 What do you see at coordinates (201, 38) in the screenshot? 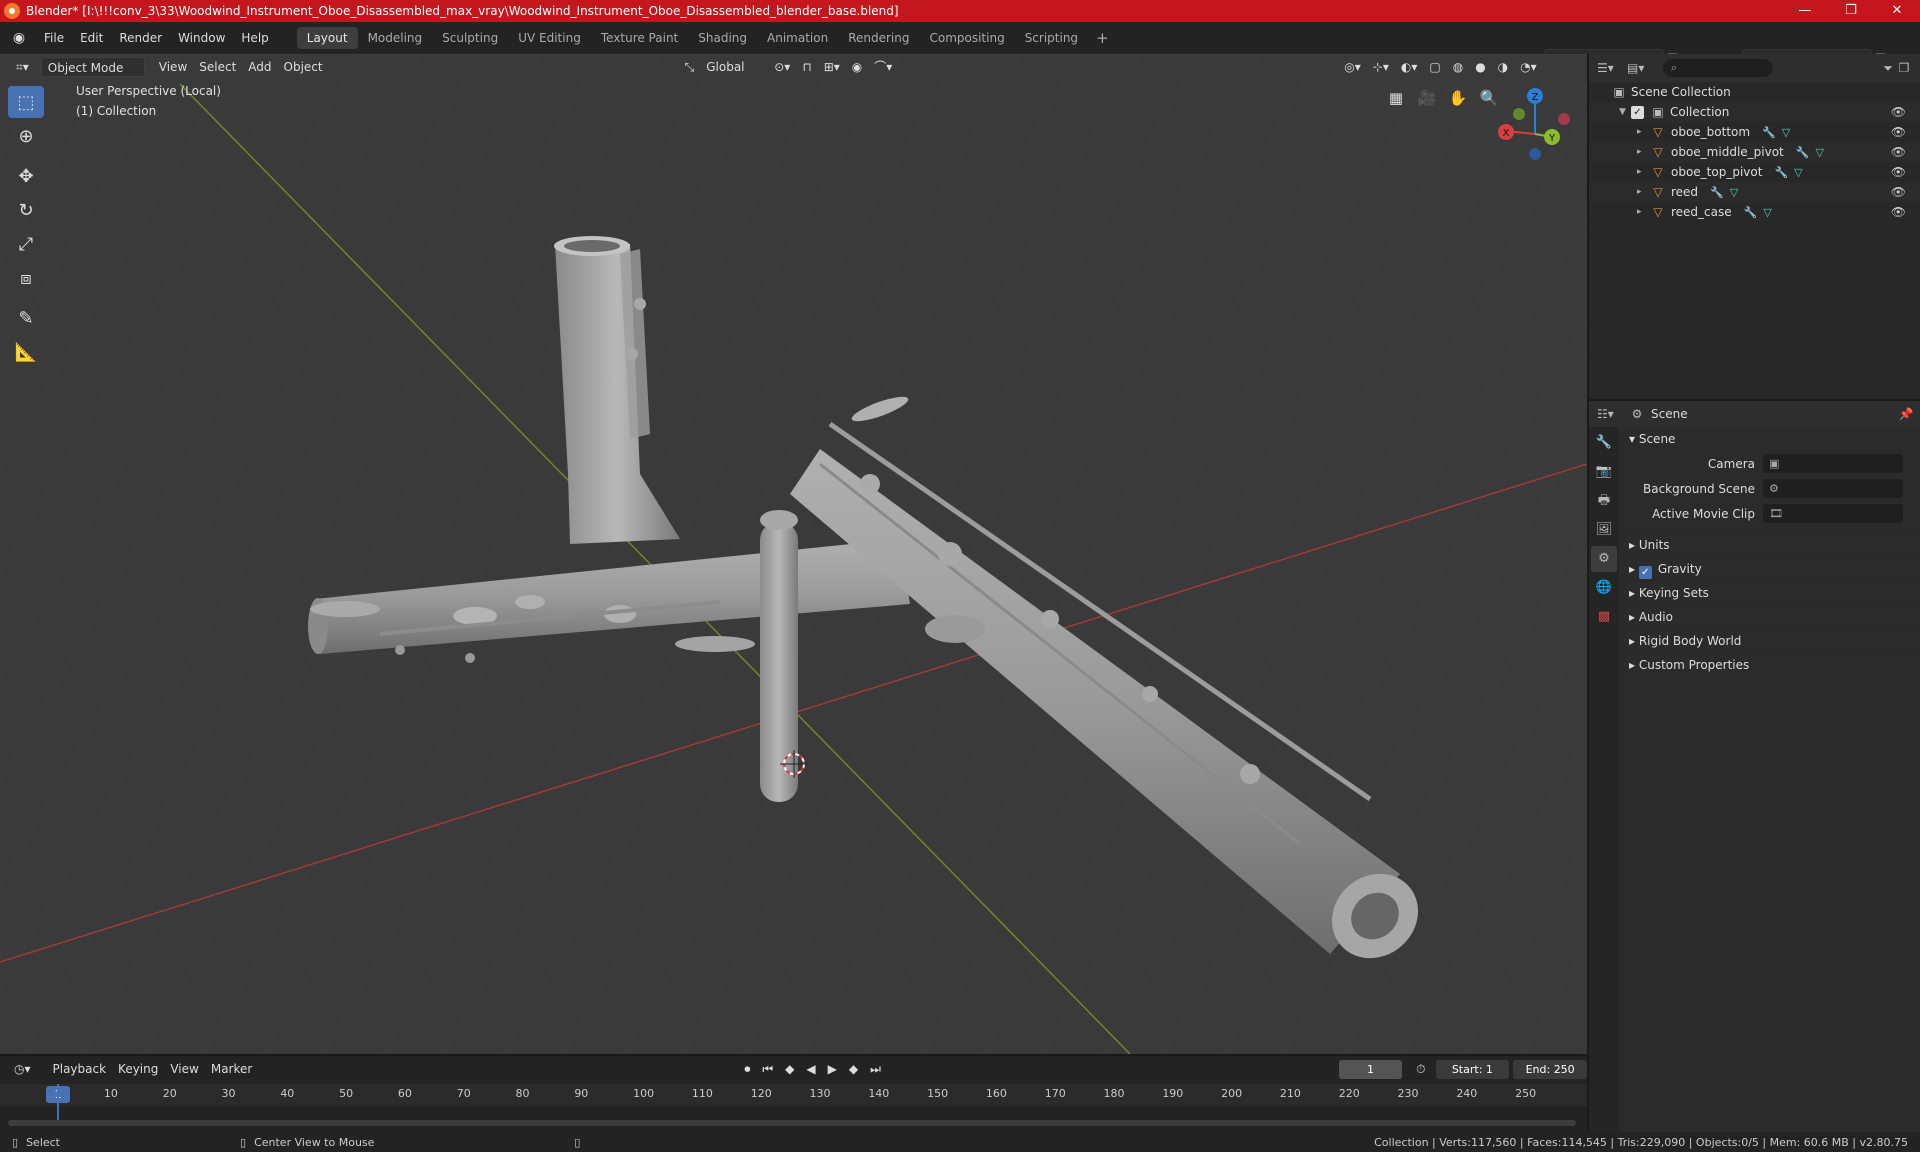
I see `menu-window: Window` at bounding box center [201, 38].